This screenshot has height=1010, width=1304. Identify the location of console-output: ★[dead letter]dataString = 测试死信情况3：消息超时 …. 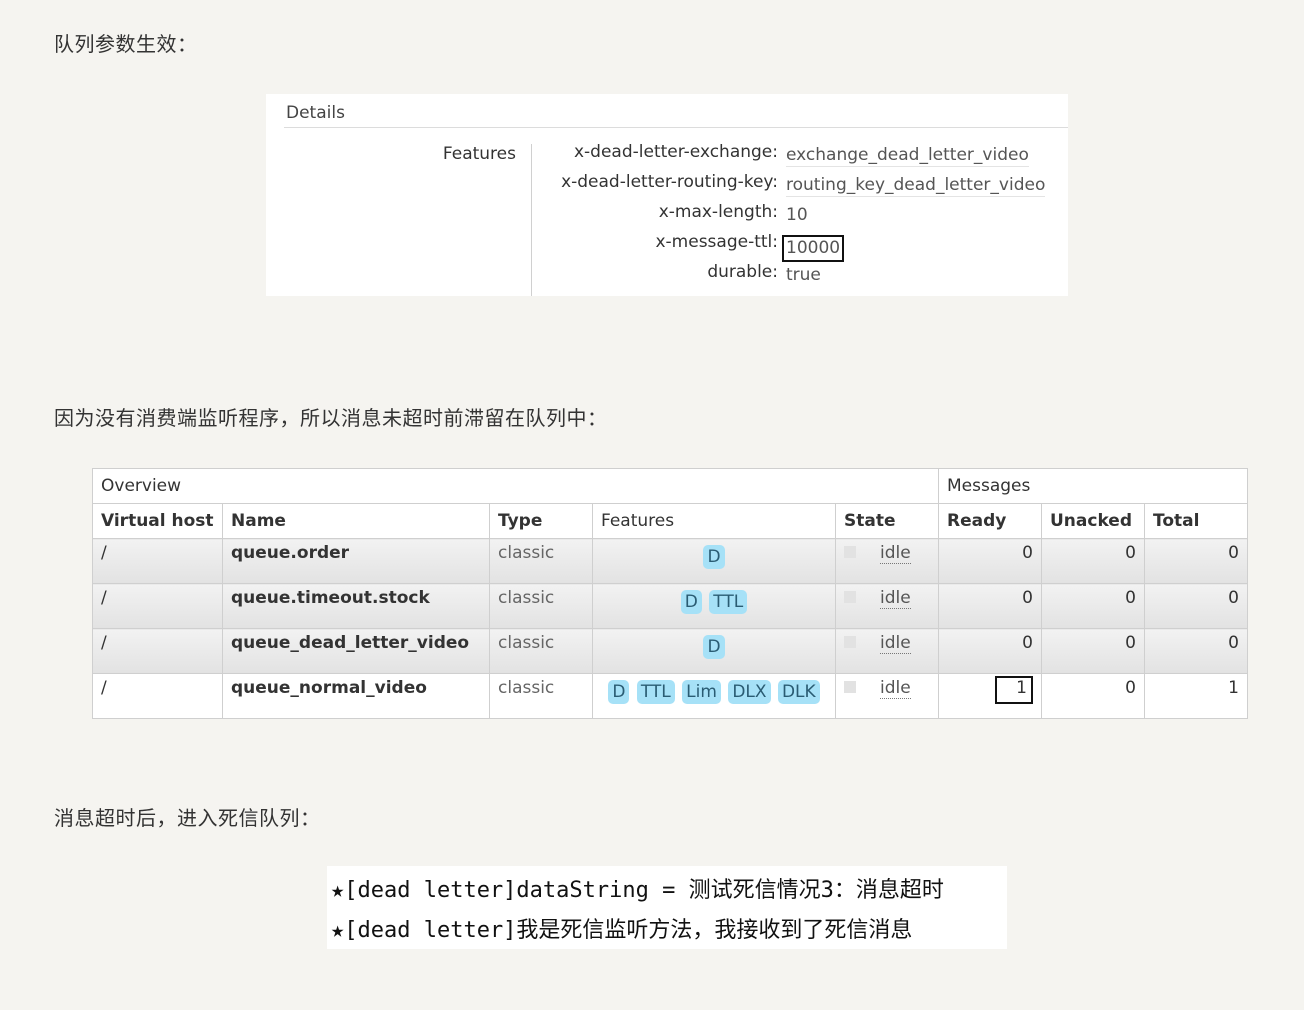
(667, 907).